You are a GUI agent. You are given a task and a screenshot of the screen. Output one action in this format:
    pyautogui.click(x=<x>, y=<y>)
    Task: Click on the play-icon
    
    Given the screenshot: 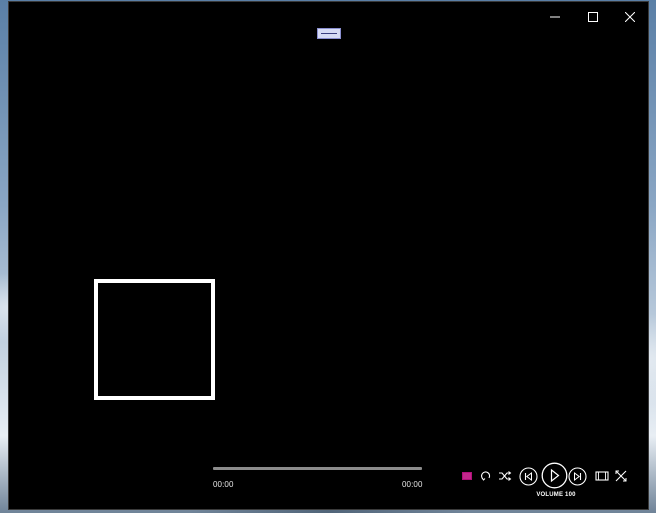 What is the action you would take?
    pyautogui.click(x=554, y=475)
    